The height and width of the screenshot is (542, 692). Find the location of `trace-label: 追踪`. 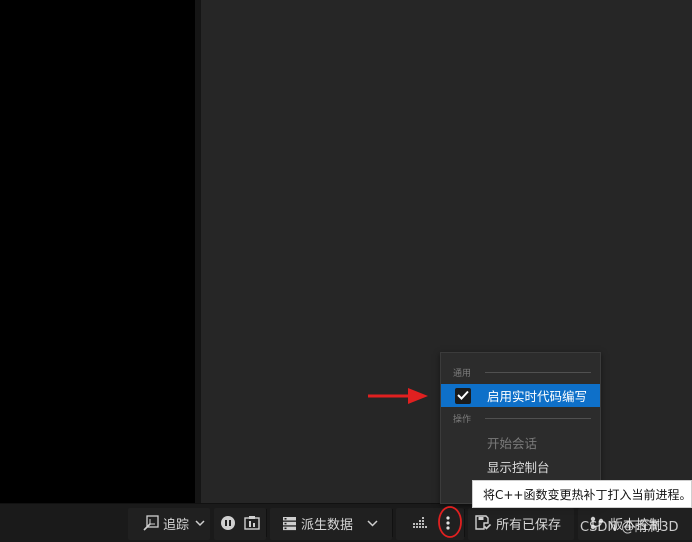

trace-label: 追踪 is located at coordinates (176, 525).